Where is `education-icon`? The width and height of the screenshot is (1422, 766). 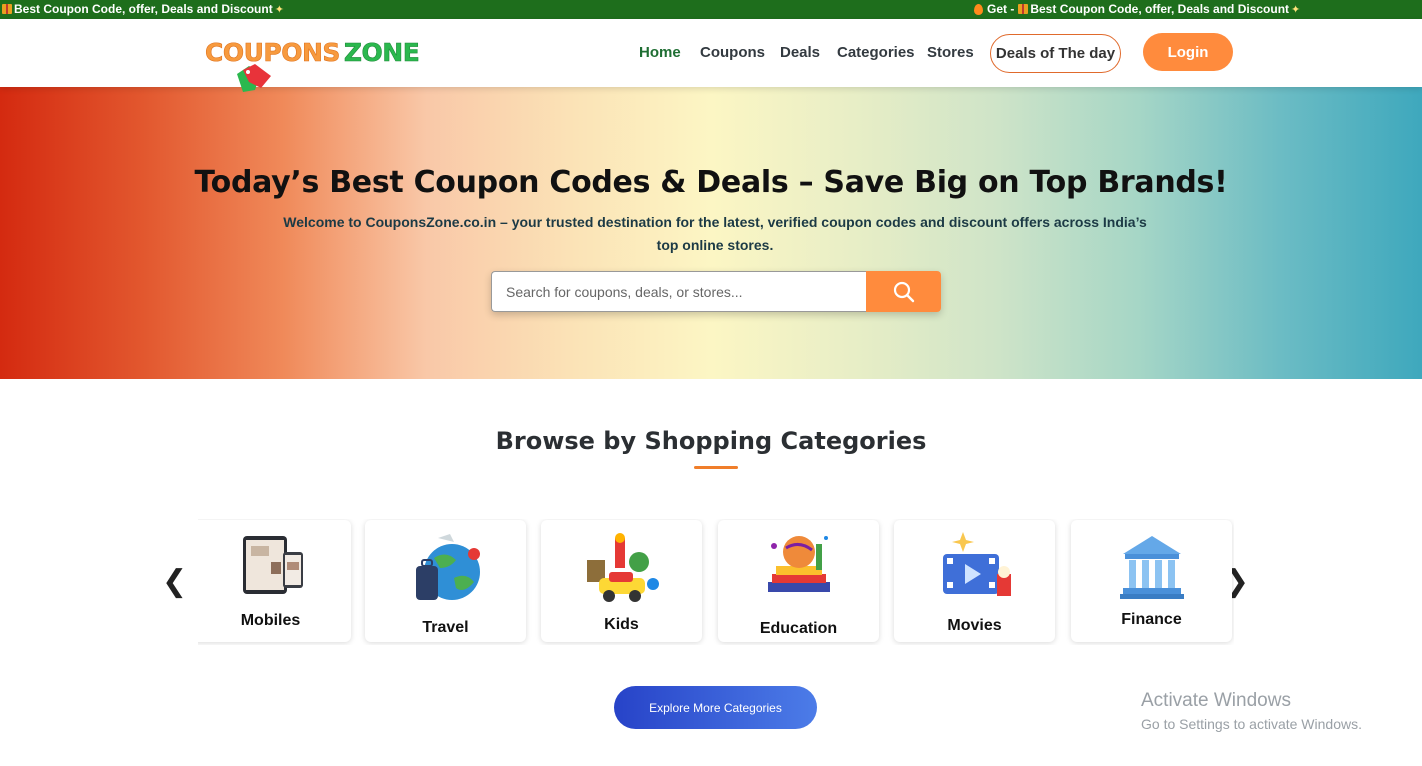
education-icon is located at coordinates (798, 564).